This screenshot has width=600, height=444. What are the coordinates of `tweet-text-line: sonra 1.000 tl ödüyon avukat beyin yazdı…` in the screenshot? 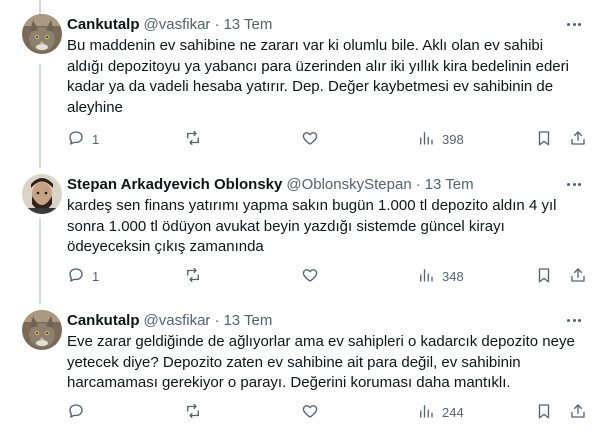 It's located at (286, 226).